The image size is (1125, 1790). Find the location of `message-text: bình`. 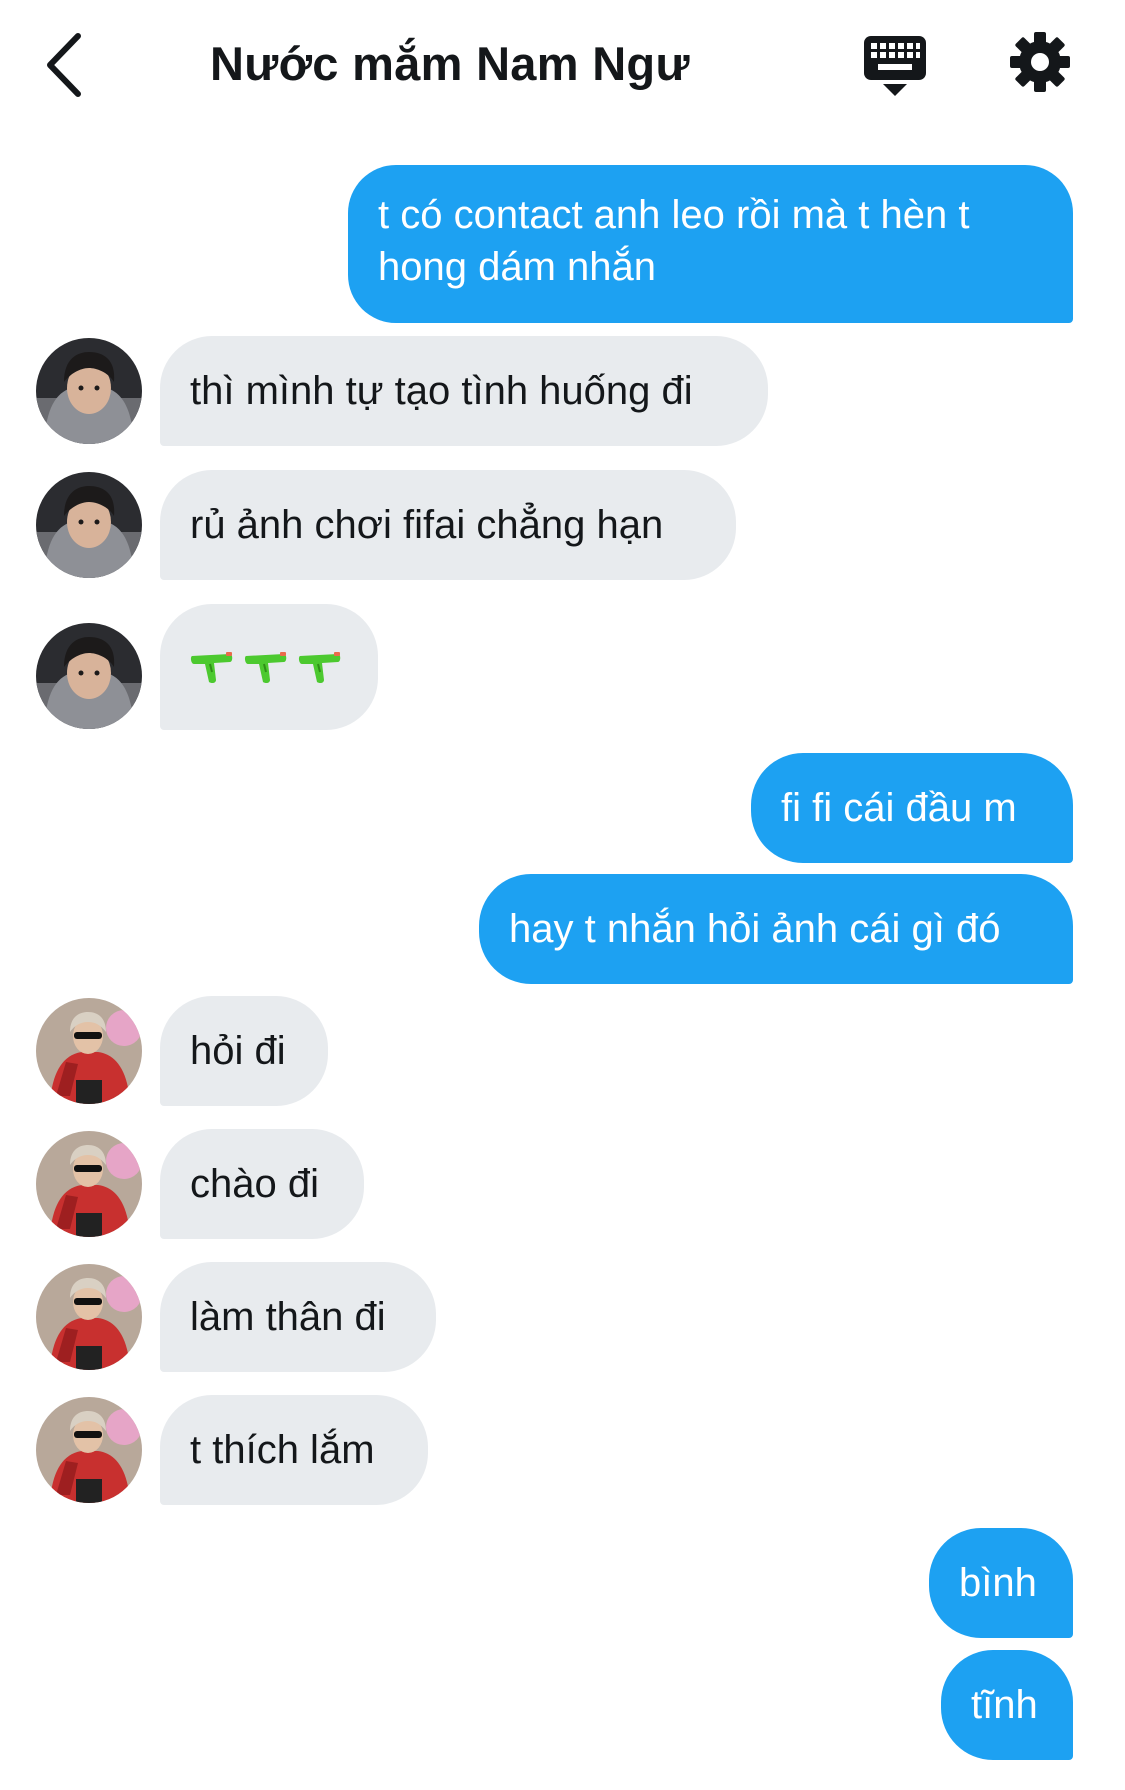

message-text: bình is located at coordinates (998, 1583).